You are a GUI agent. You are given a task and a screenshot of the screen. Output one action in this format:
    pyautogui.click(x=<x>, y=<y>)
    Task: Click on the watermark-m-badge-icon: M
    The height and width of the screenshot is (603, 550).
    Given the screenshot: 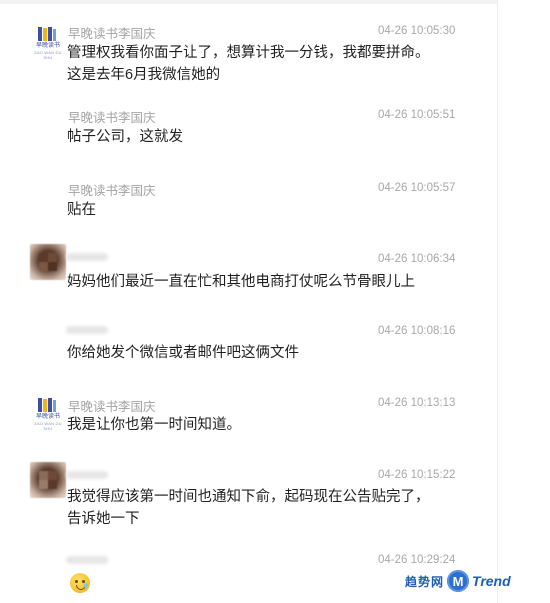 What is the action you would take?
    pyautogui.click(x=458, y=581)
    